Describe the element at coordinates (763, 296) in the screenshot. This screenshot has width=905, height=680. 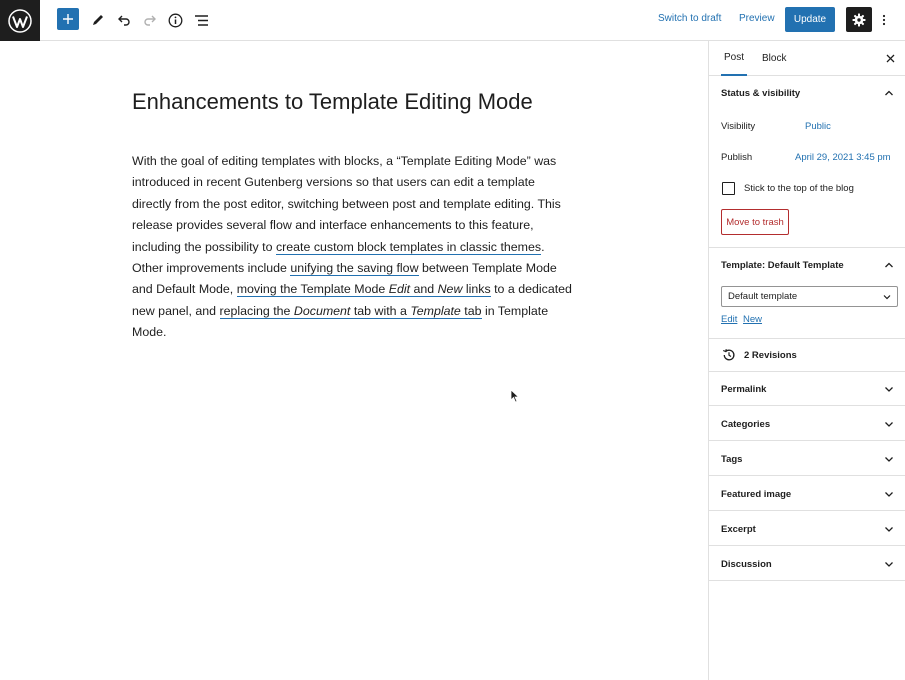
I see `template-select-value: Default template` at that location.